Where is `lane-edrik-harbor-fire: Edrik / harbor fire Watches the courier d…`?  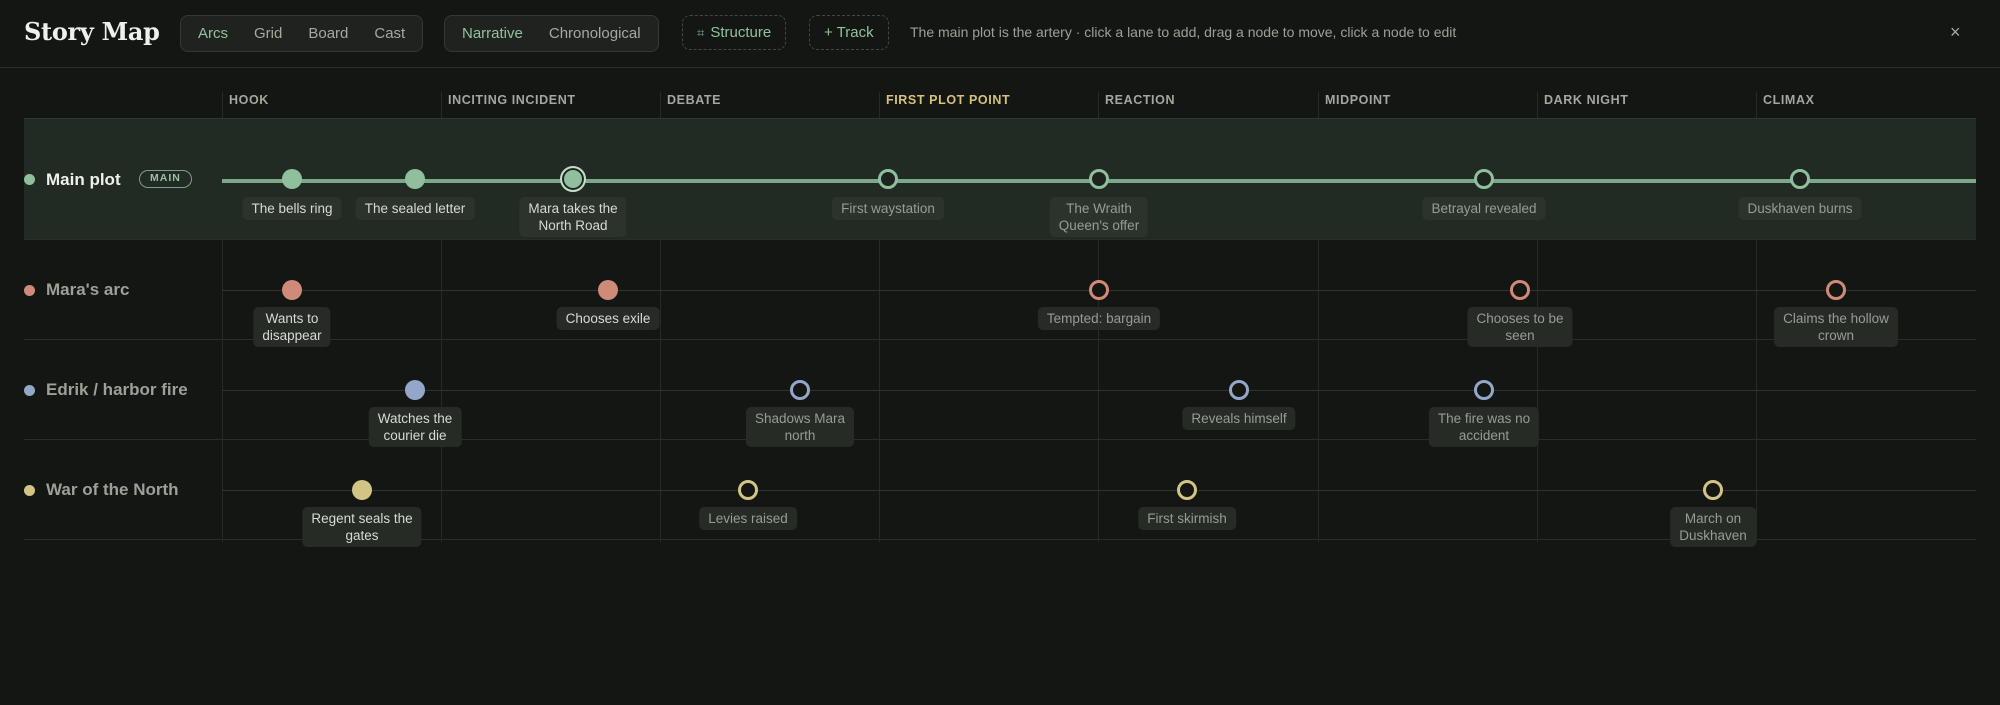
lane-edrik-harbor-fire: Edrik / harbor fire Watches the courier d… is located at coordinates (1000, 393).